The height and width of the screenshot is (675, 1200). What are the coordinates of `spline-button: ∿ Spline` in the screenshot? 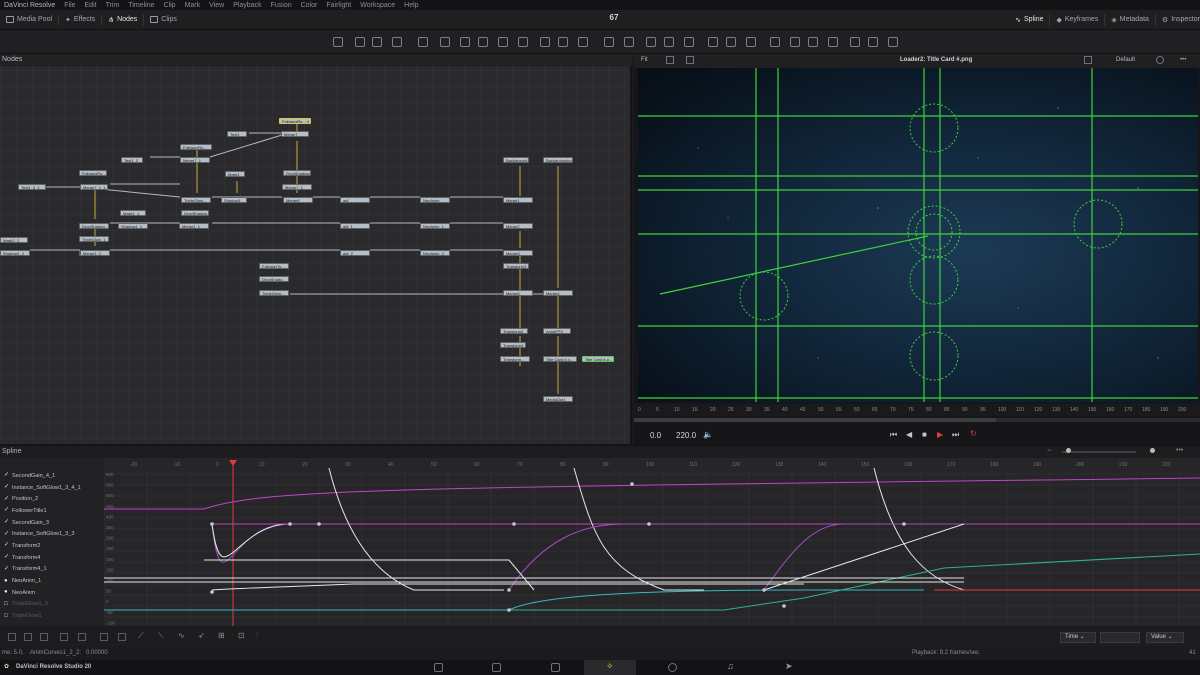 It's located at (1029, 20).